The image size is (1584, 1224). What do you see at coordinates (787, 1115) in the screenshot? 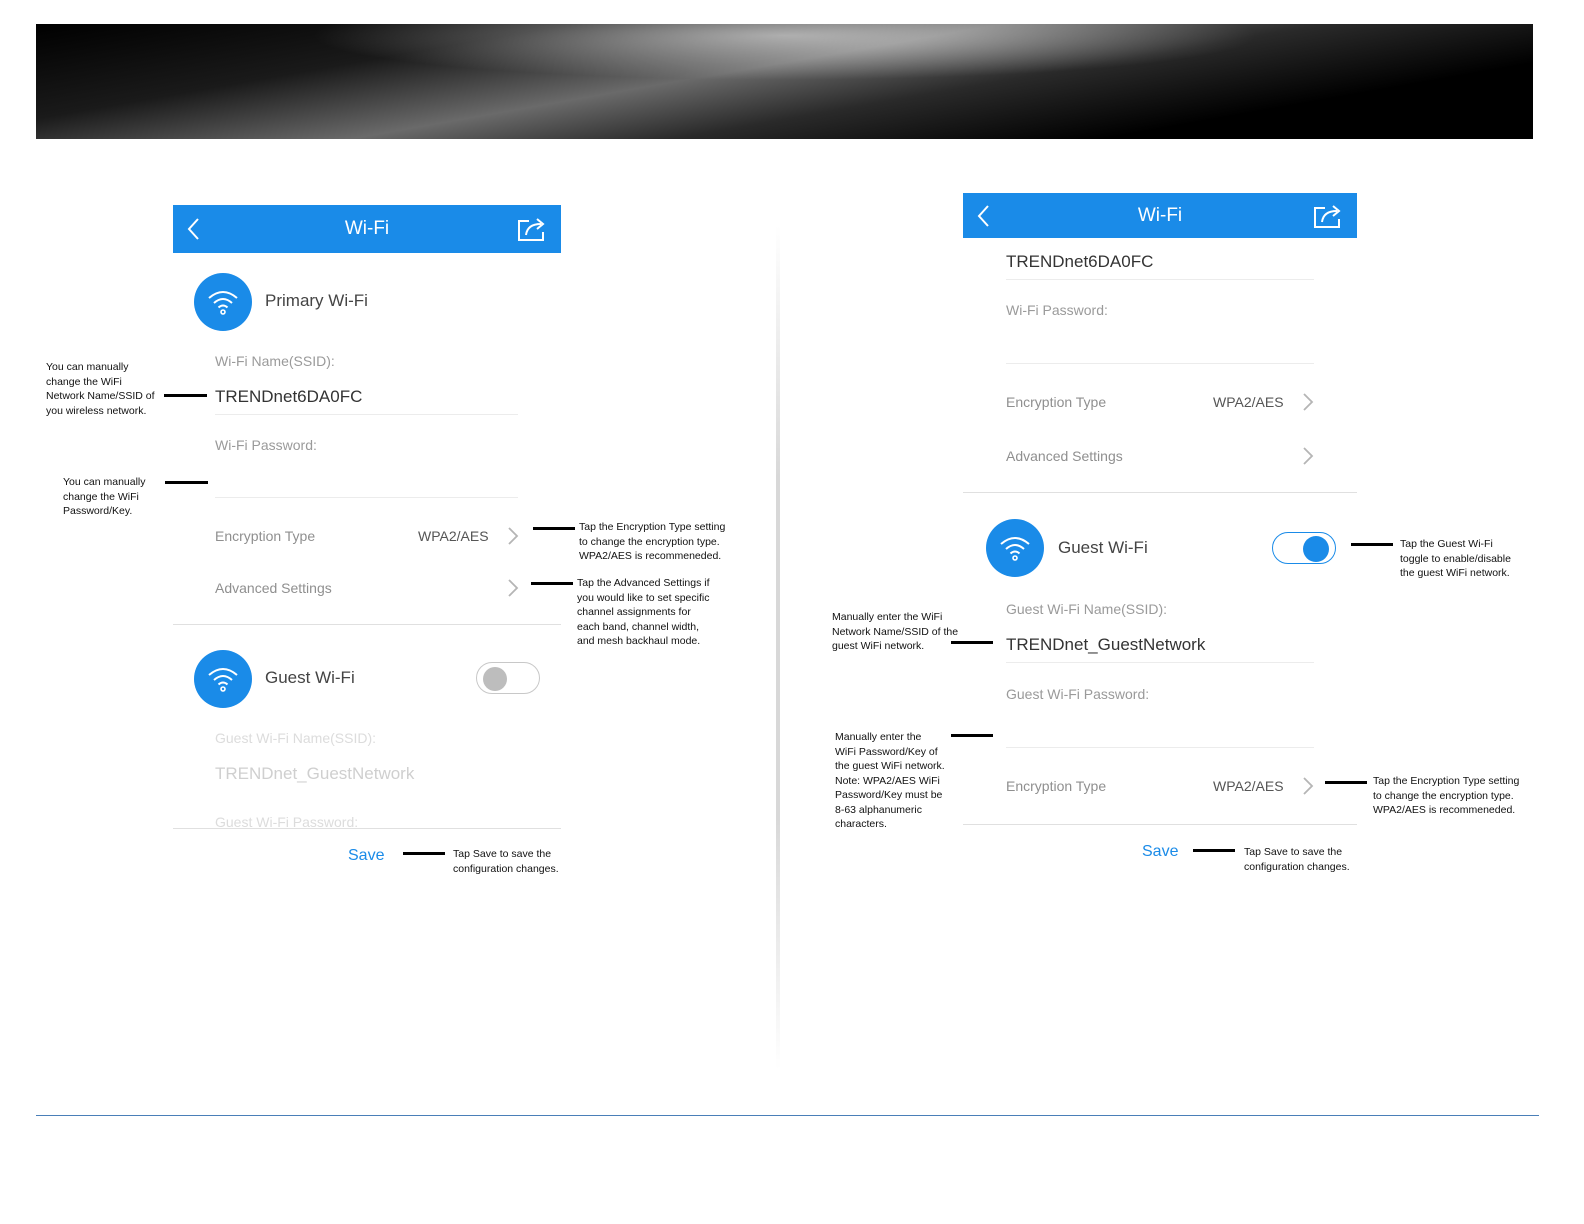
I see `footer-rule` at bounding box center [787, 1115].